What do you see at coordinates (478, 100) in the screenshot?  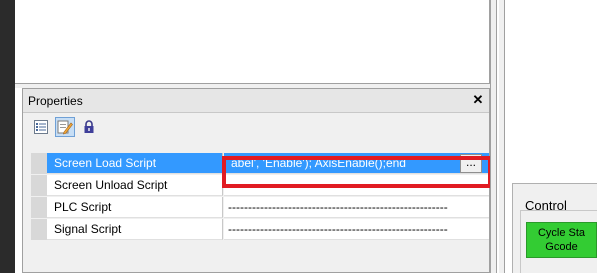 I see `close-icon: ✕` at bounding box center [478, 100].